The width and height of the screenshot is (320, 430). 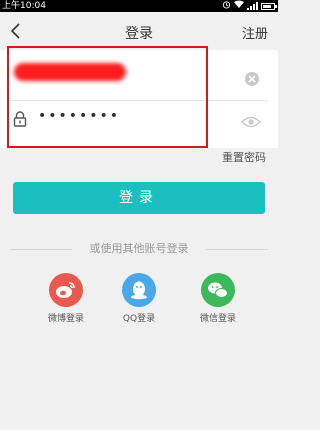 What do you see at coordinates (66, 290) in the screenshot?
I see `weibo-icon` at bounding box center [66, 290].